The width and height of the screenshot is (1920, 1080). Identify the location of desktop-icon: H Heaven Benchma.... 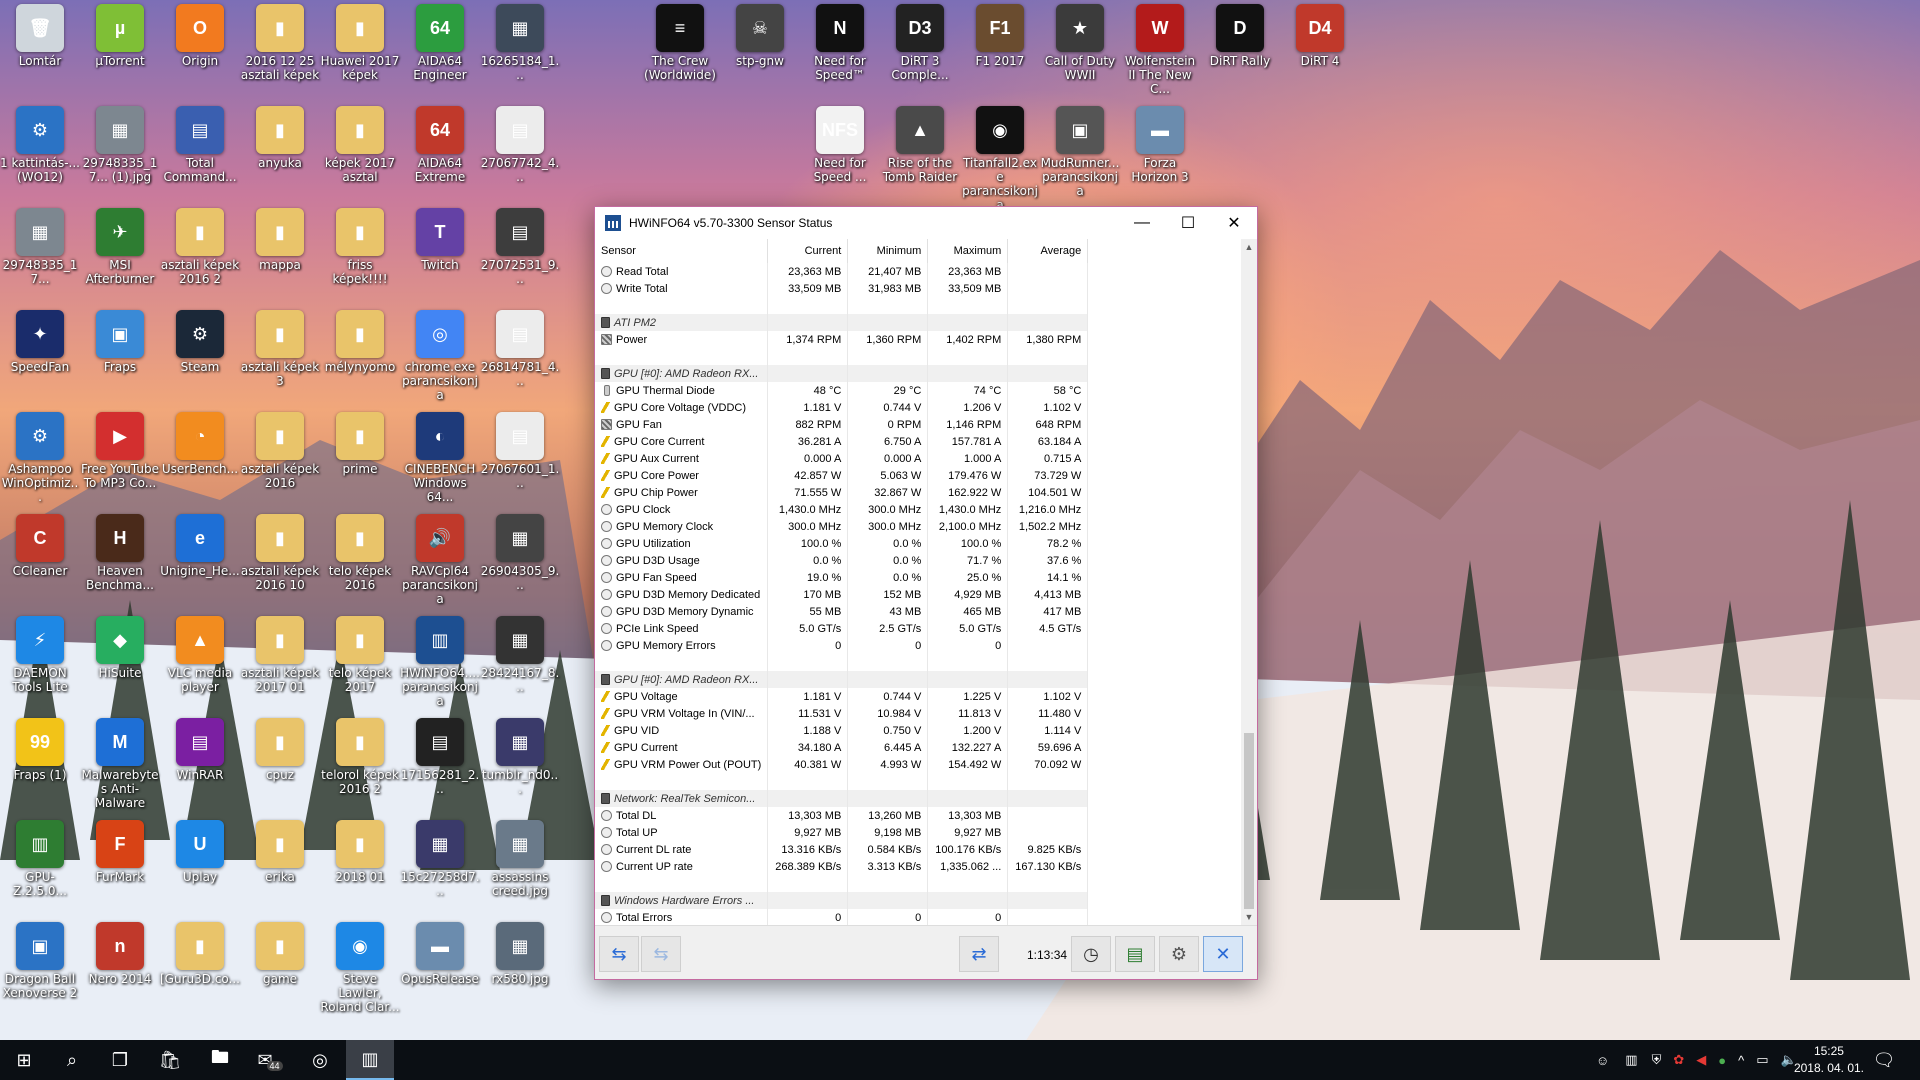
(120, 553).